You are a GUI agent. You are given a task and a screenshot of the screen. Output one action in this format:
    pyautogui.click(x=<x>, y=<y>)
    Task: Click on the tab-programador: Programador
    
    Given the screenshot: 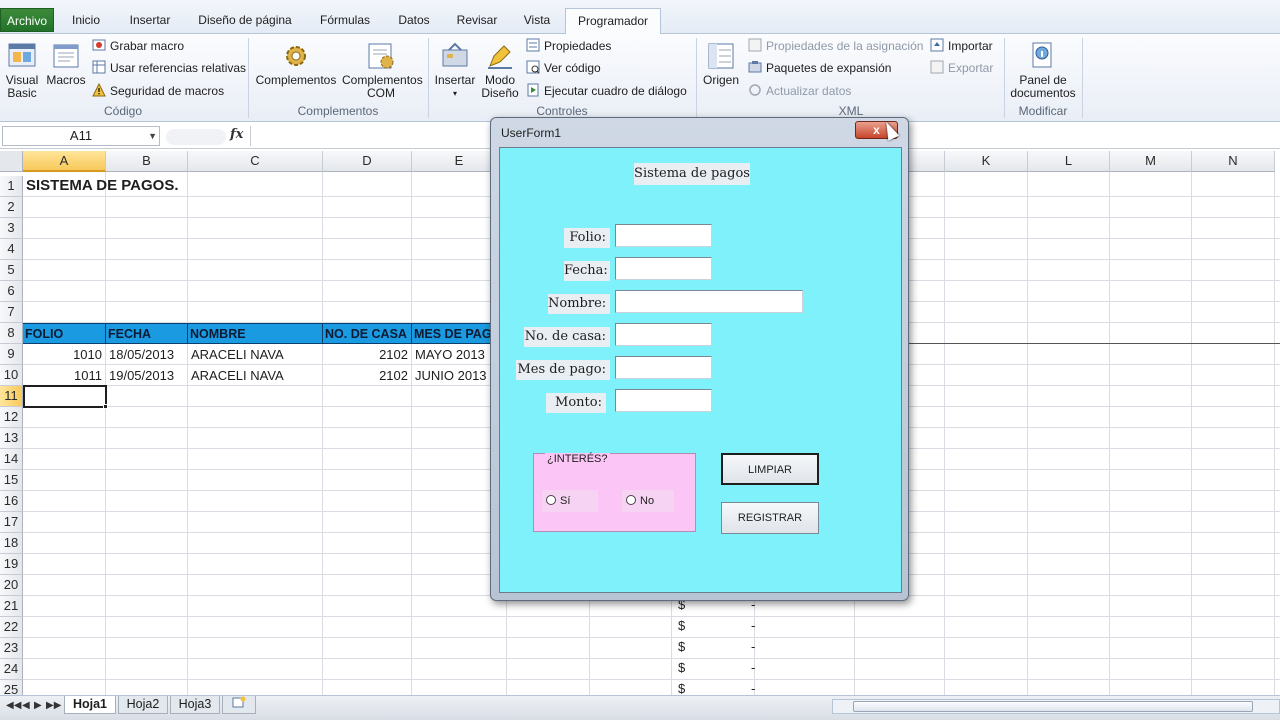 What is the action you would take?
    pyautogui.click(x=613, y=21)
    